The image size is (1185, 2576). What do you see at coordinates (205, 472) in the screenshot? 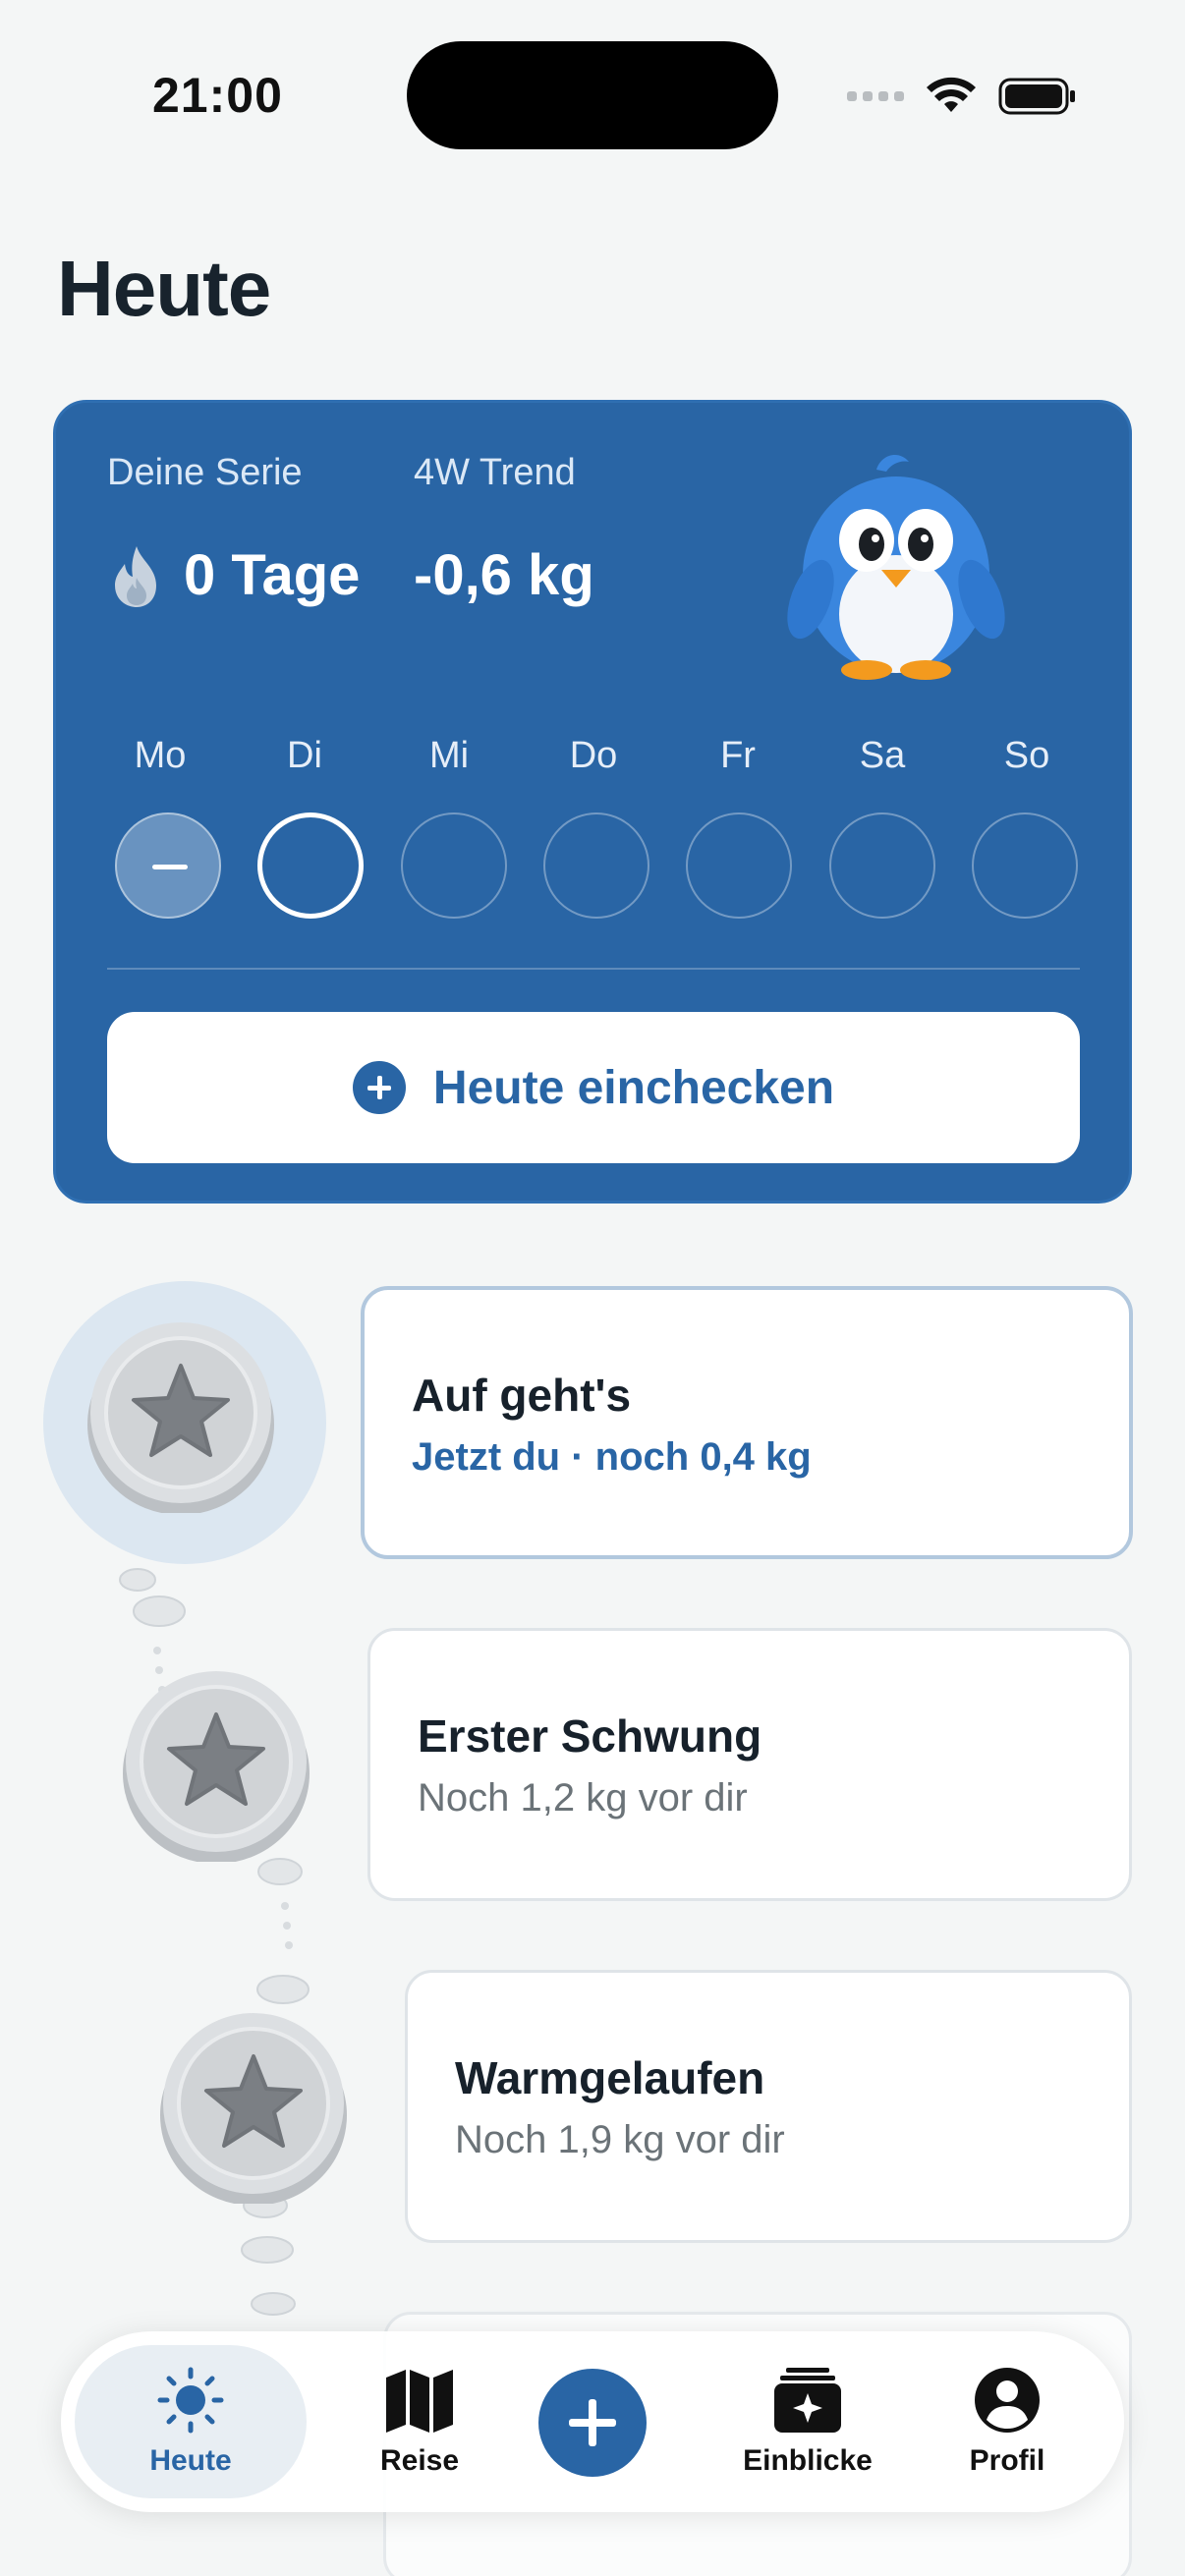
I see `streak-label: Deine Serie` at bounding box center [205, 472].